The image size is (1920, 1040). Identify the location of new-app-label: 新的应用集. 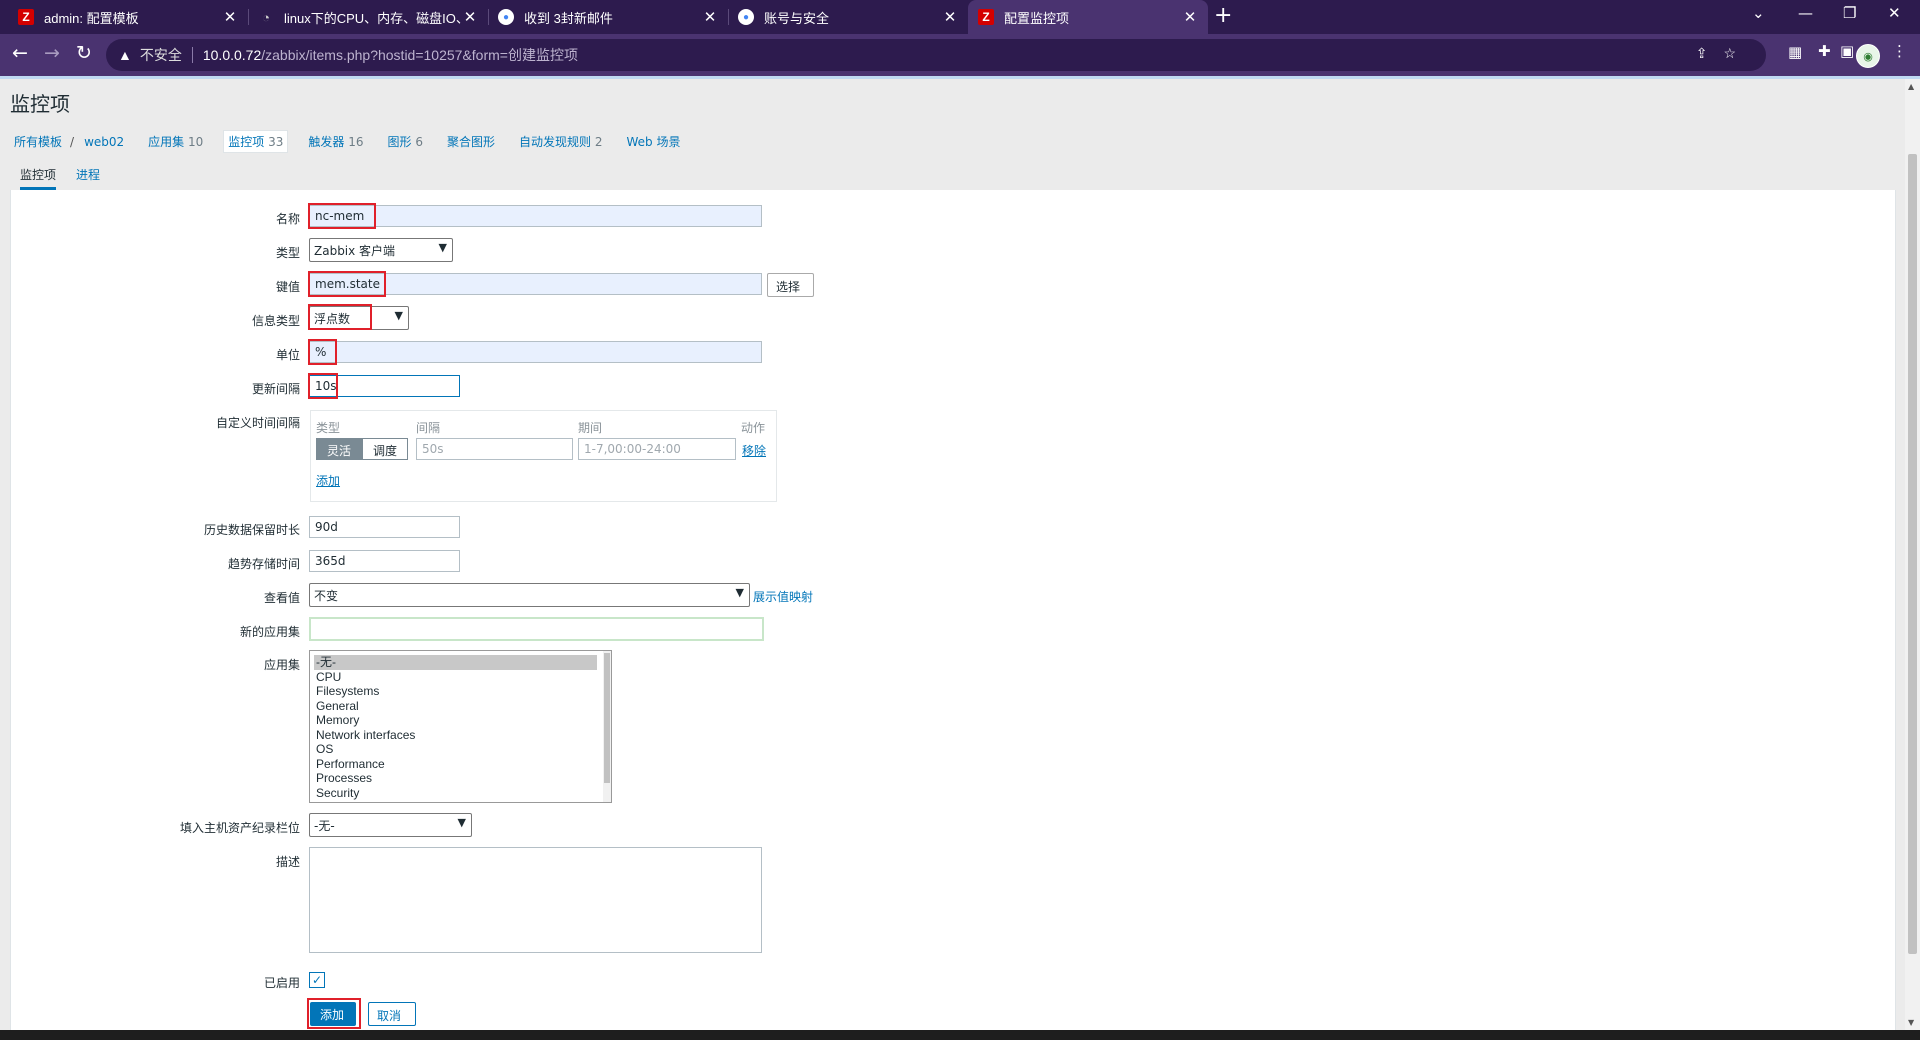
(269, 632).